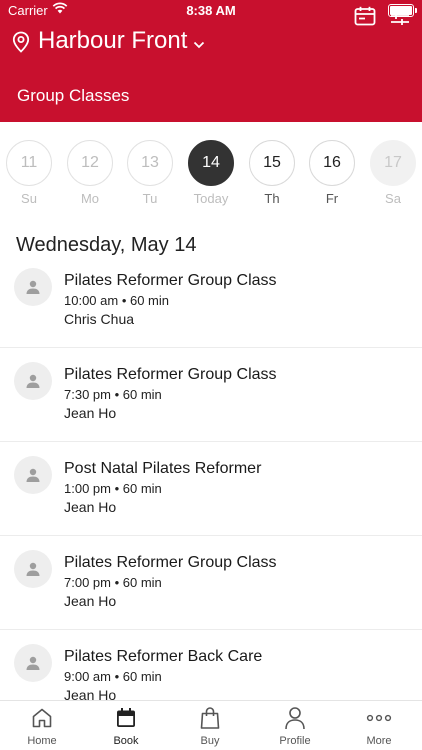 The width and height of the screenshot is (422, 750). What do you see at coordinates (90, 198) in the screenshot?
I see `day-label: Mo` at bounding box center [90, 198].